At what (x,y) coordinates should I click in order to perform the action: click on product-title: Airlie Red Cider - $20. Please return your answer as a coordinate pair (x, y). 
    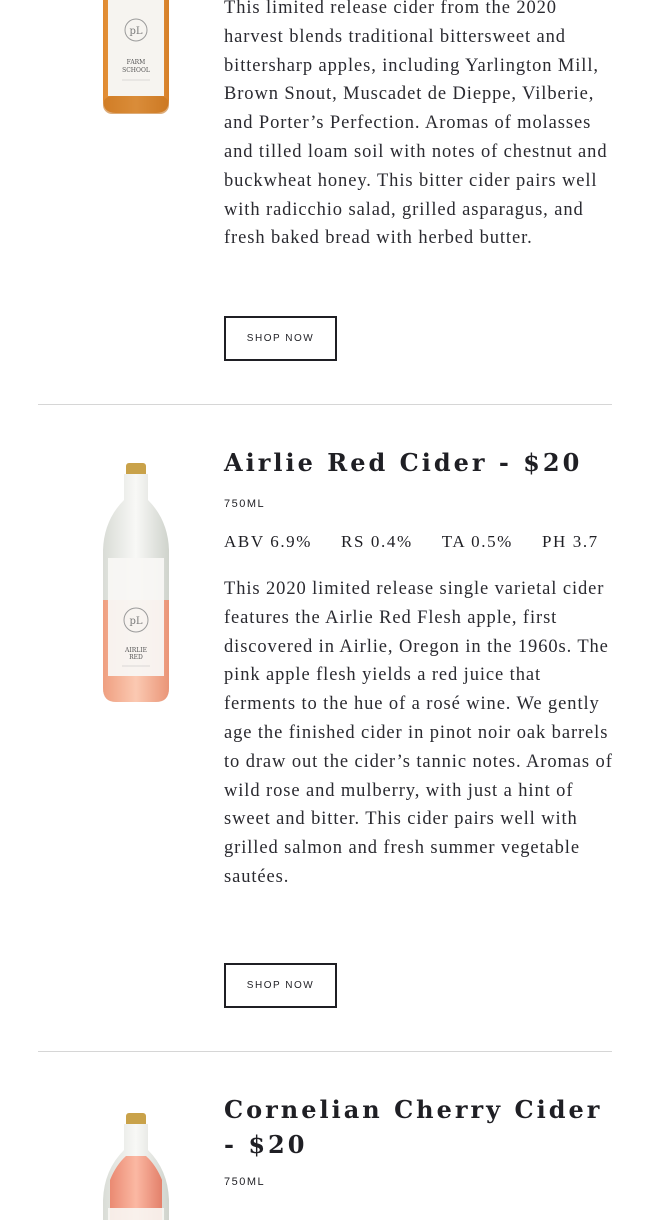
    Looking at the image, I should click on (403, 462).